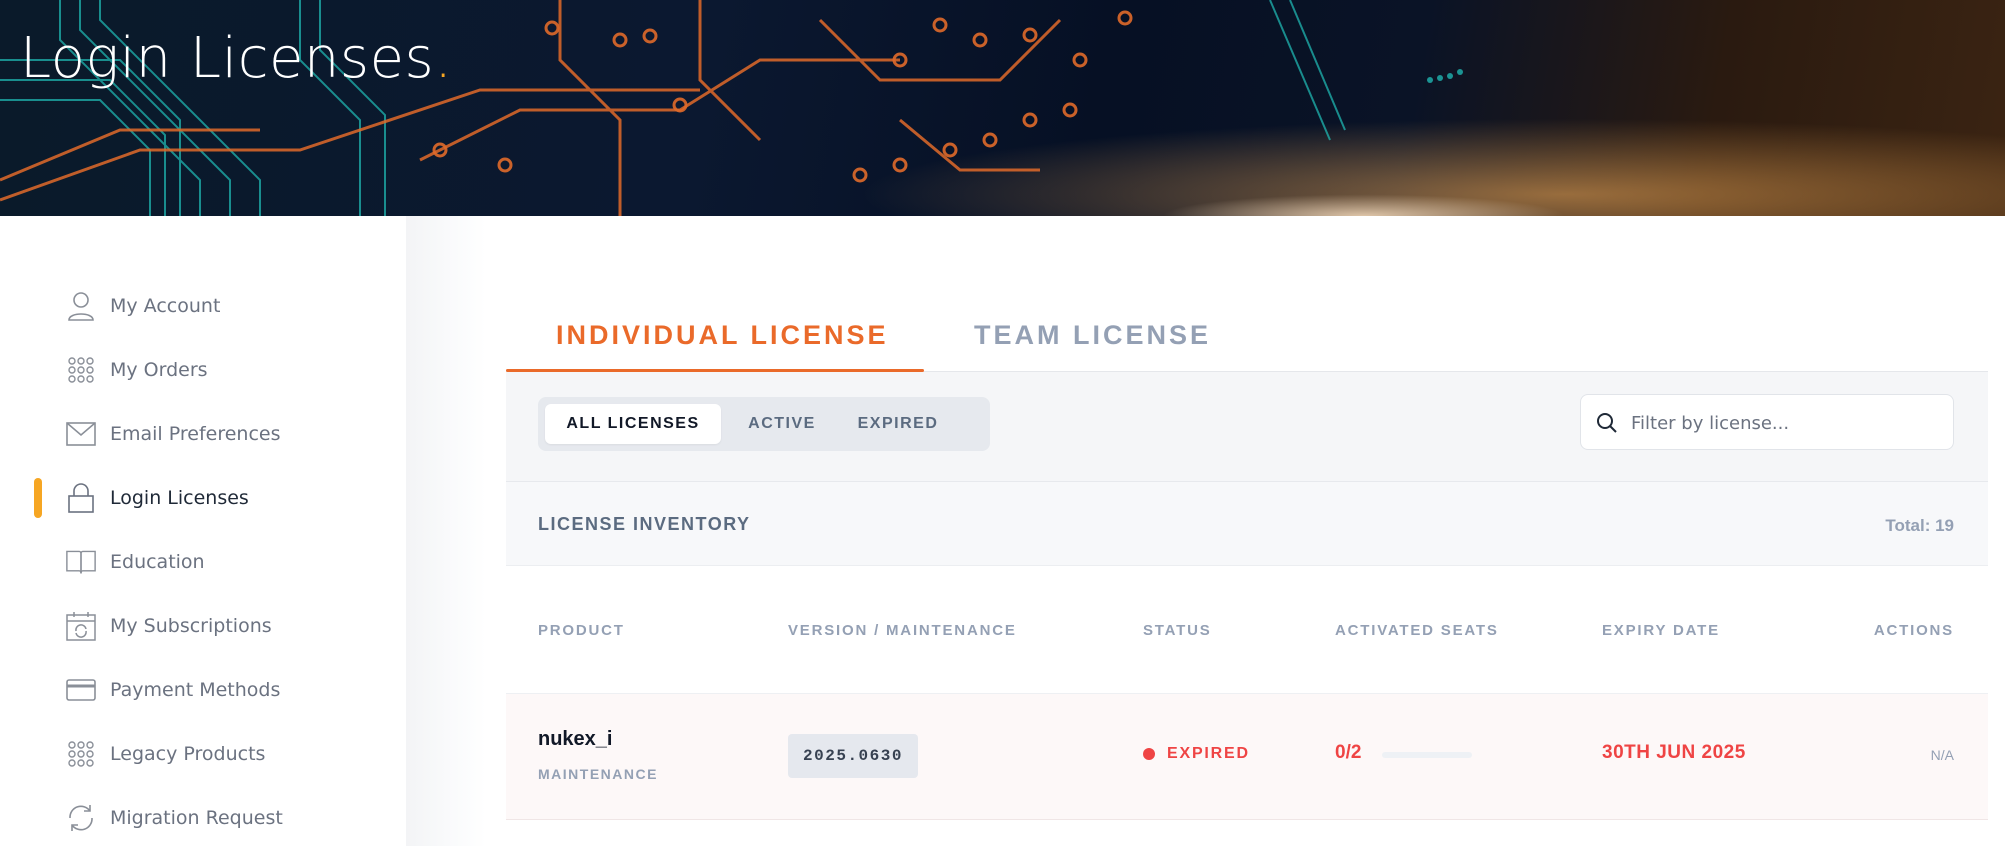  I want to click on sidebar-item-education: Education, so click(203, 562).